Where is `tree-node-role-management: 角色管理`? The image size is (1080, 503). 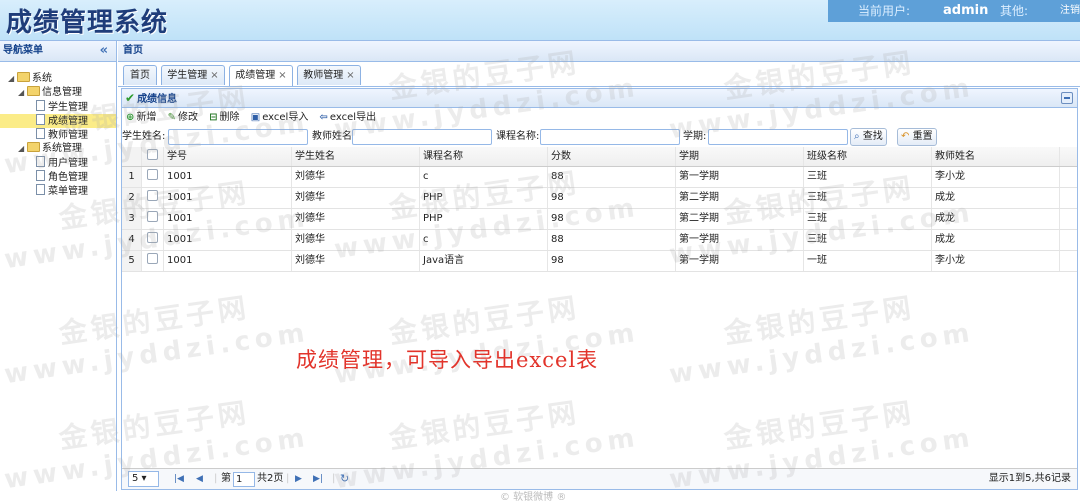 tree-node-role-management: 角色管理 is located at coordinates (58, 177).